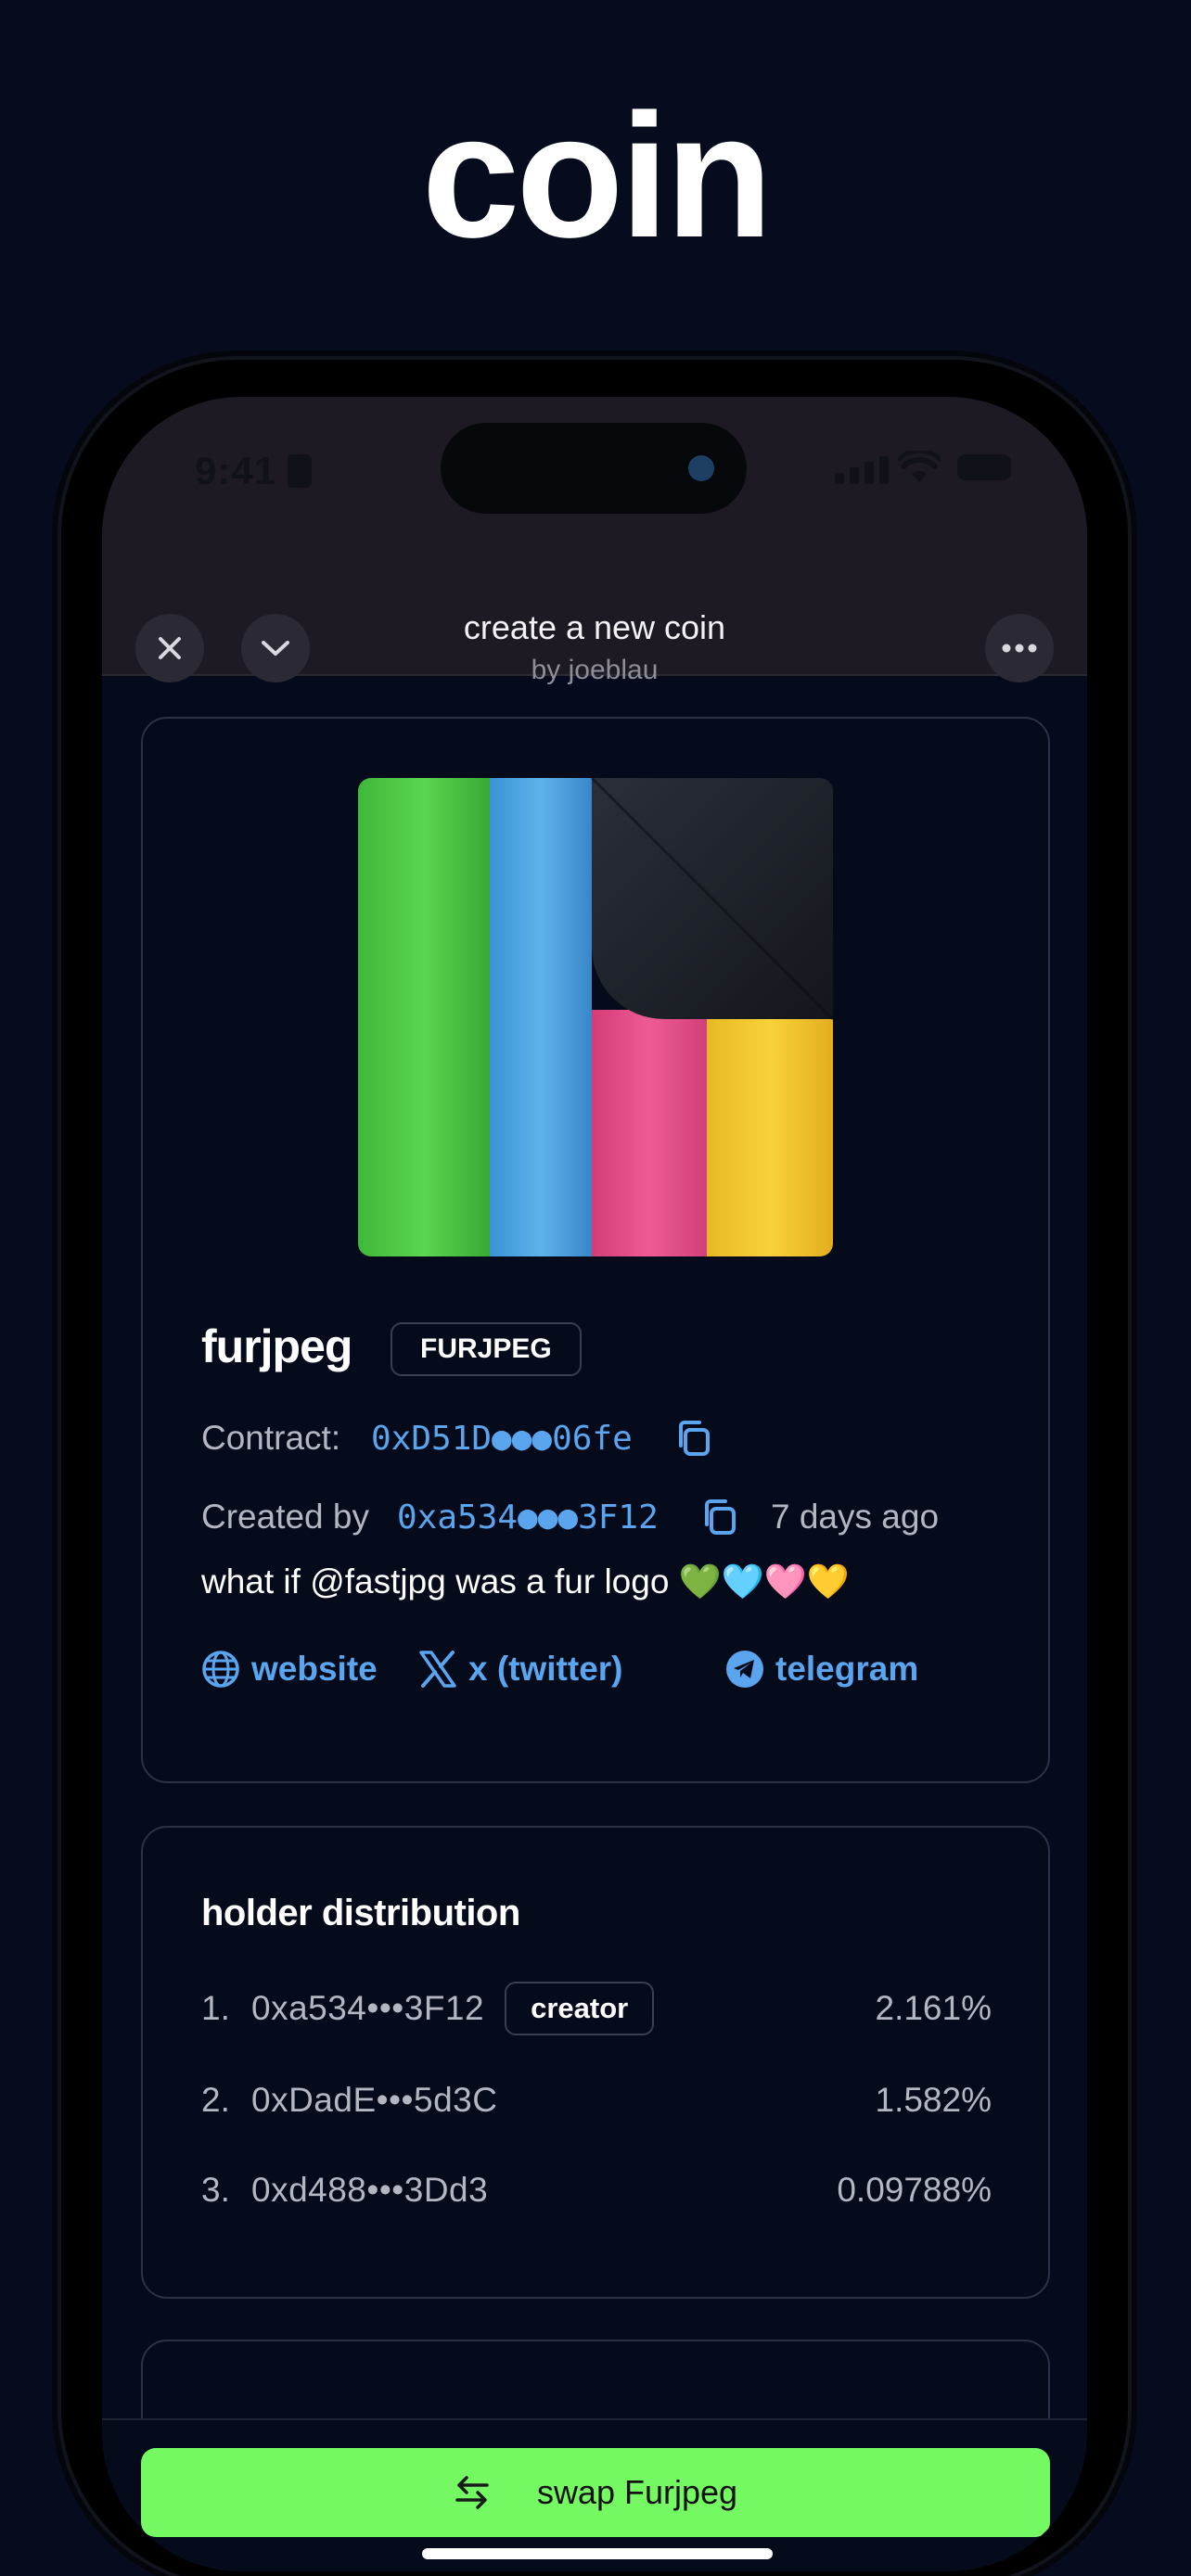 The width and height of the screenshot is (1191, 2576). I want to click on contract-address-link: 0xD51D●●●06fe, so click(502, 1439).